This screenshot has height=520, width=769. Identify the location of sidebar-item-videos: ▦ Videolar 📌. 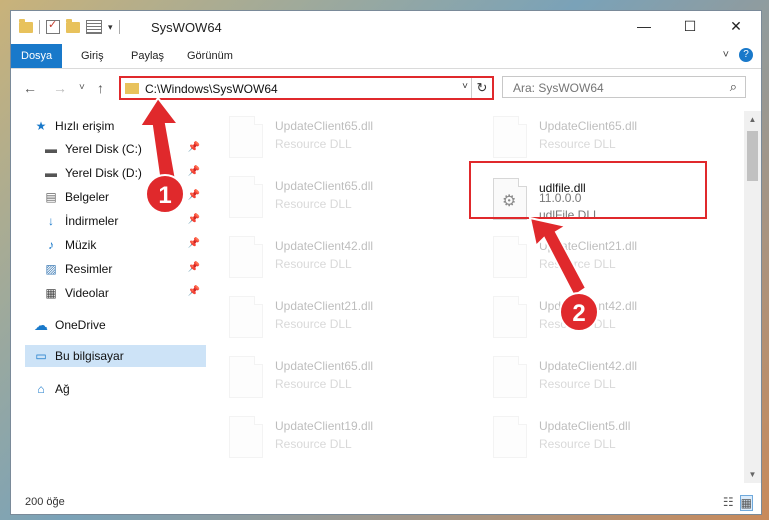
(124, 293).